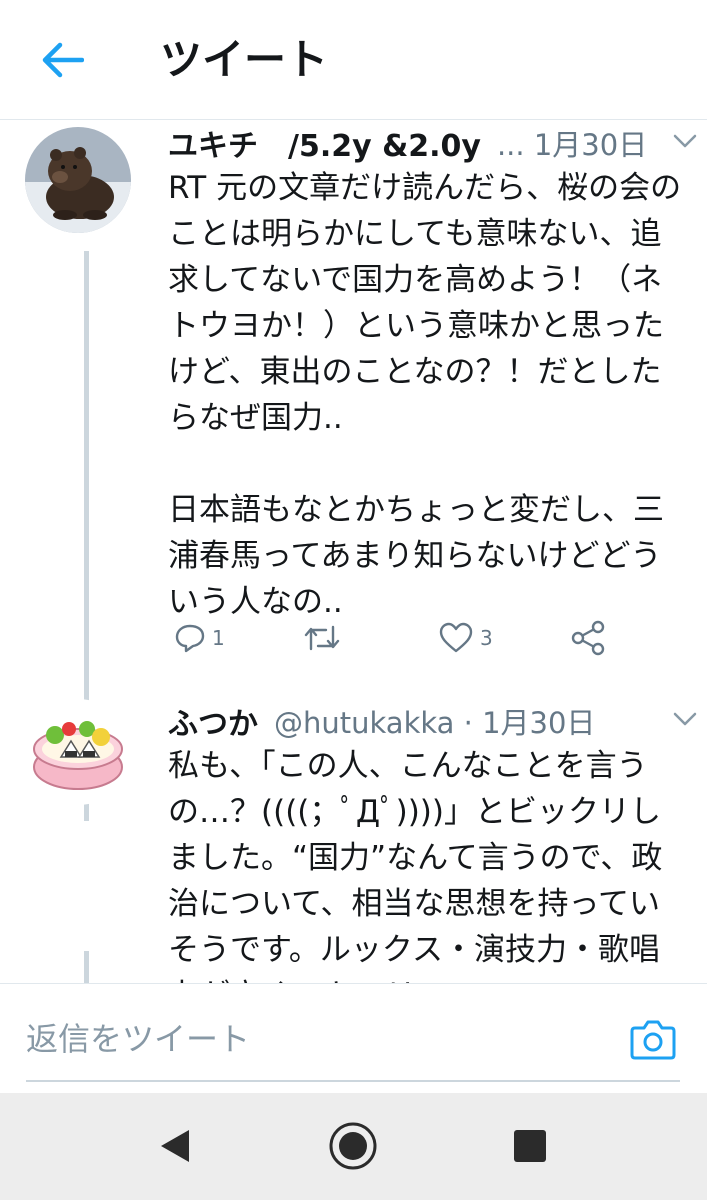  I want to click on like-count: 3, so click(486, 638).